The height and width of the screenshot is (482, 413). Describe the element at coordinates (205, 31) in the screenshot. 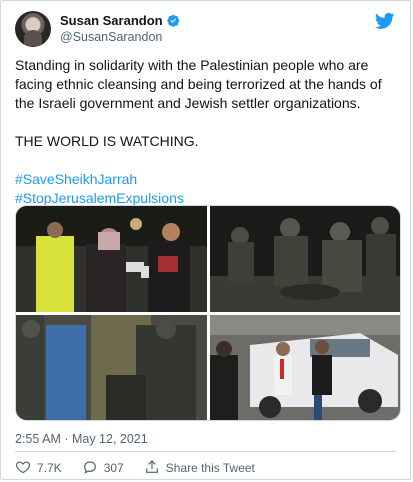

I see `tweet-header: Susan Sarandon @SusanSarandon` at that location.